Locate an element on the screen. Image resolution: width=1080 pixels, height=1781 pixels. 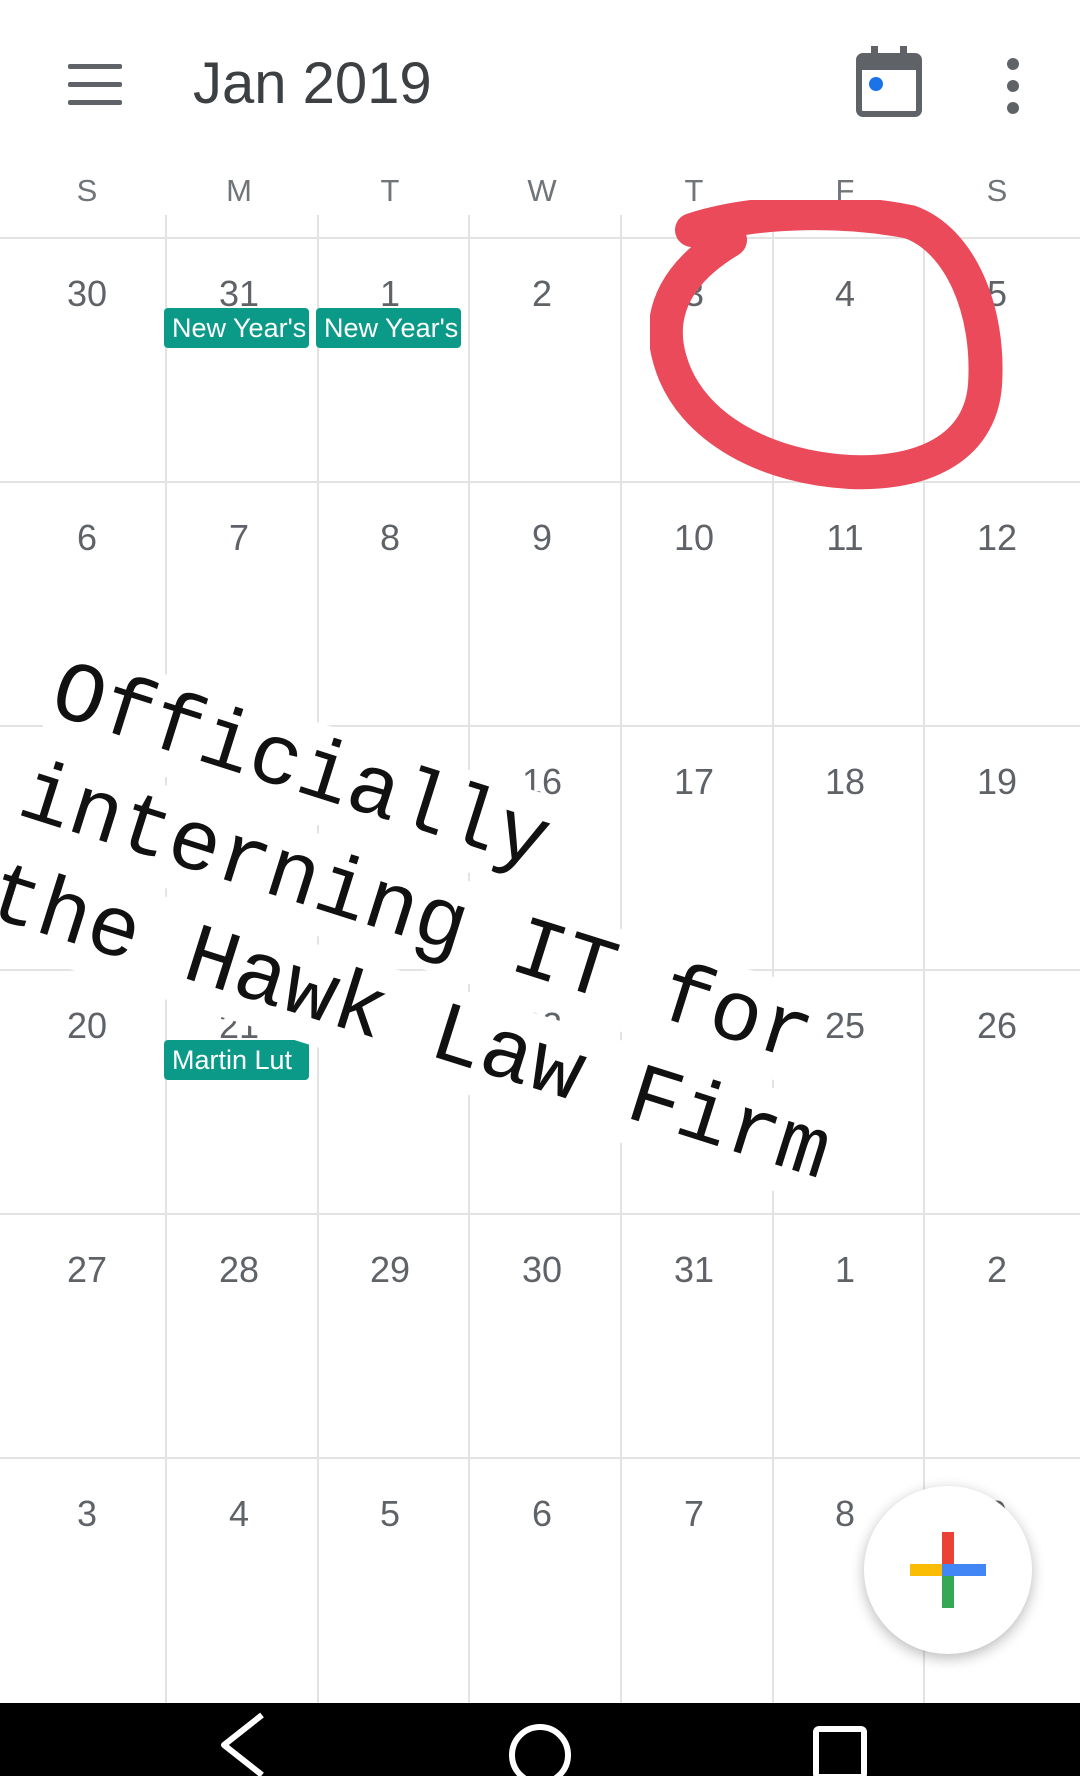
event-chip-martin-luther-king-day: Martin Lut is located at coordinates (236, 1060).